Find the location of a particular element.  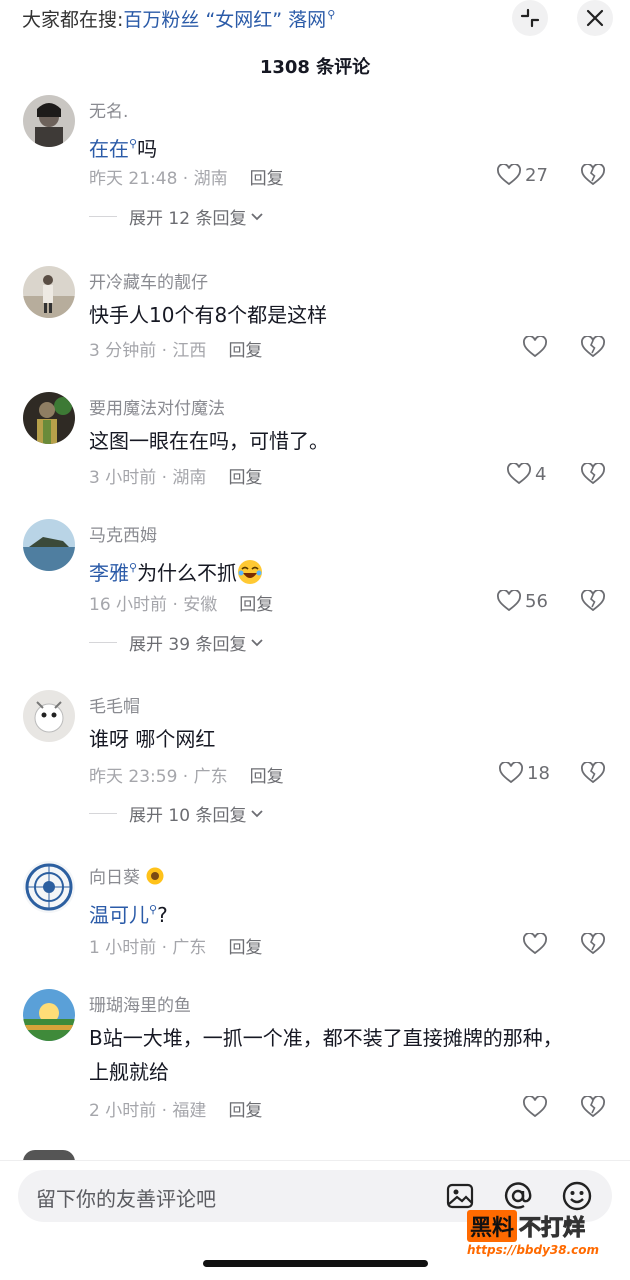

like-button: 18 is located at coordinates (524, 773).